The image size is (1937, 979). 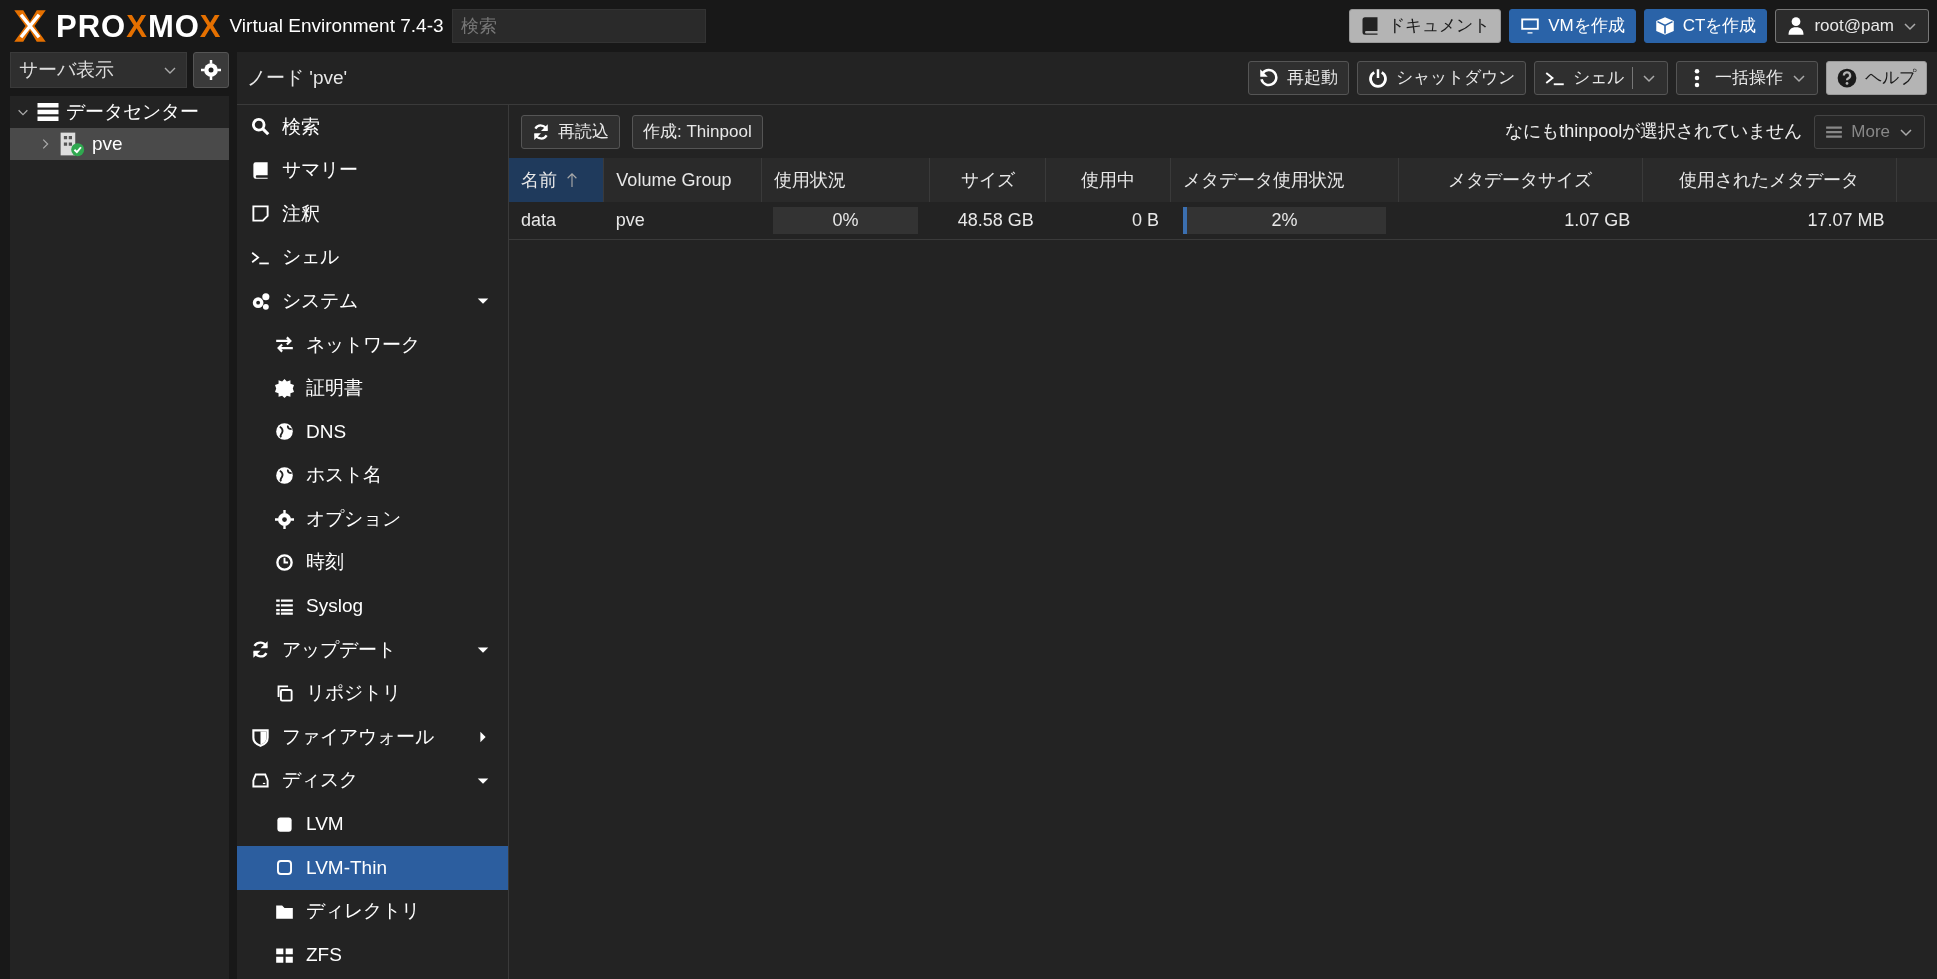 I want to click on tree-item: pve, so click(x=119, y=144).